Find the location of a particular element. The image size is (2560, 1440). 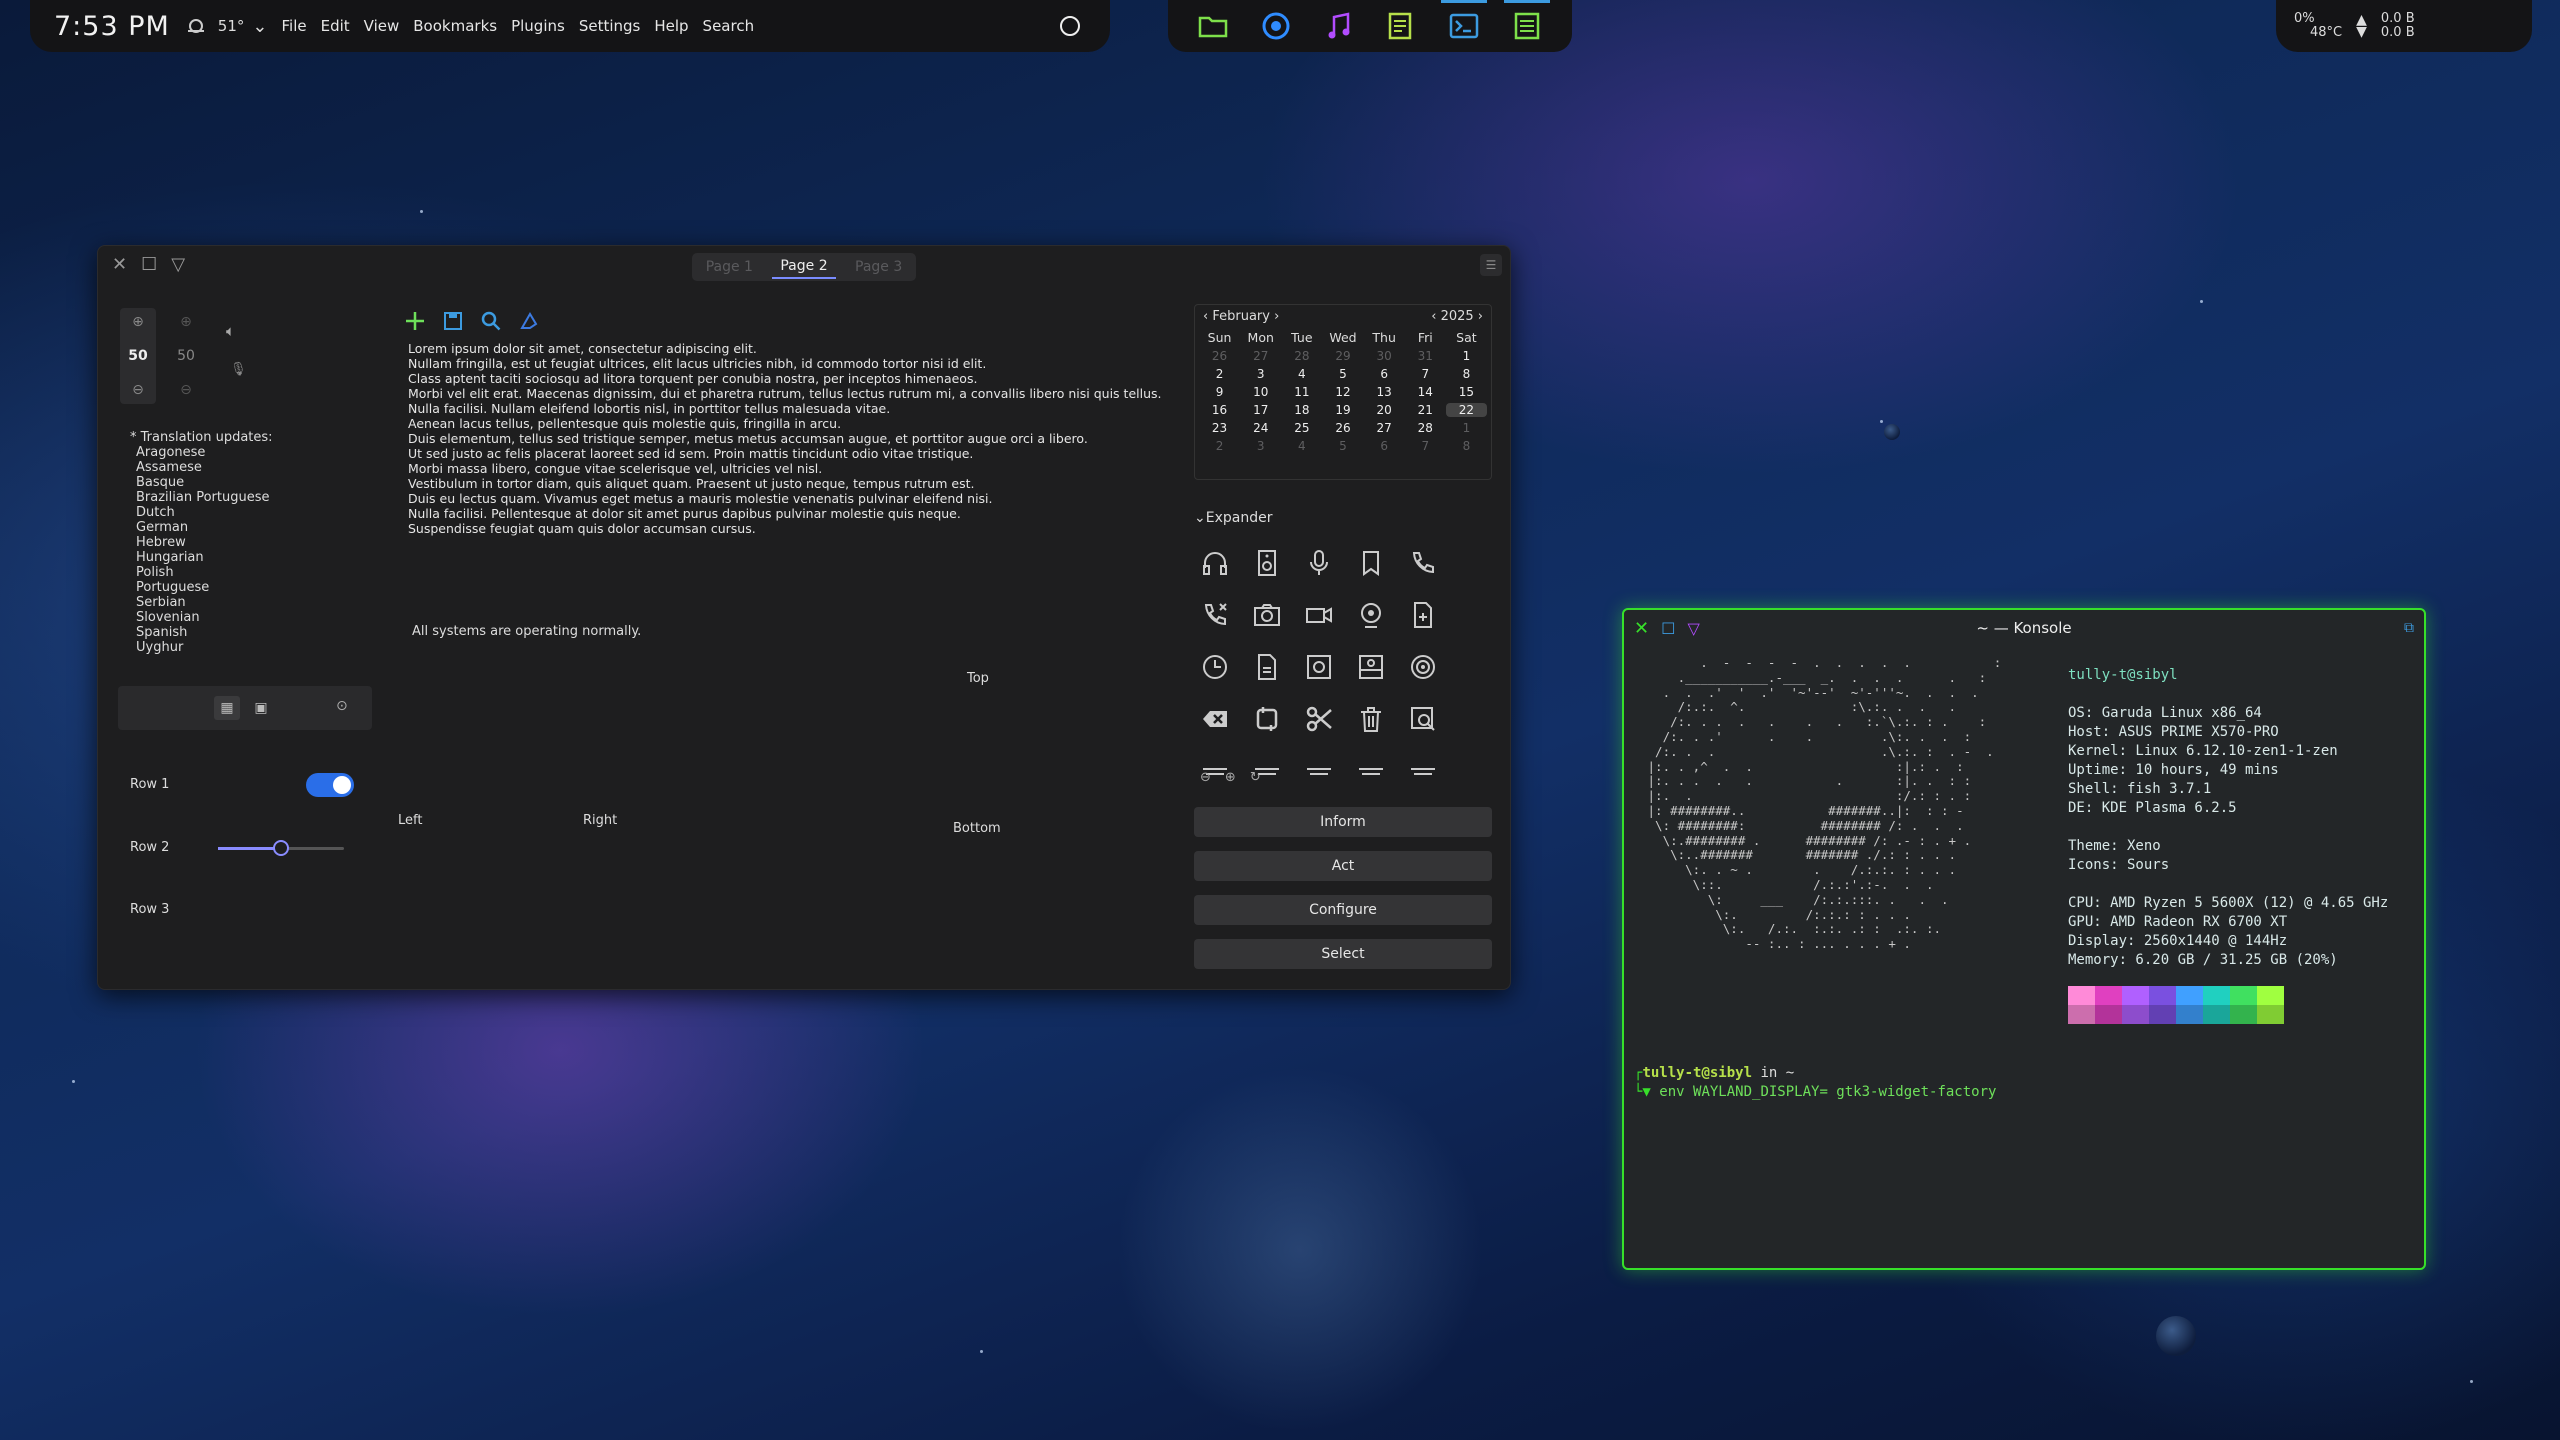

clock-icon is located at coordinates (1215, 667).